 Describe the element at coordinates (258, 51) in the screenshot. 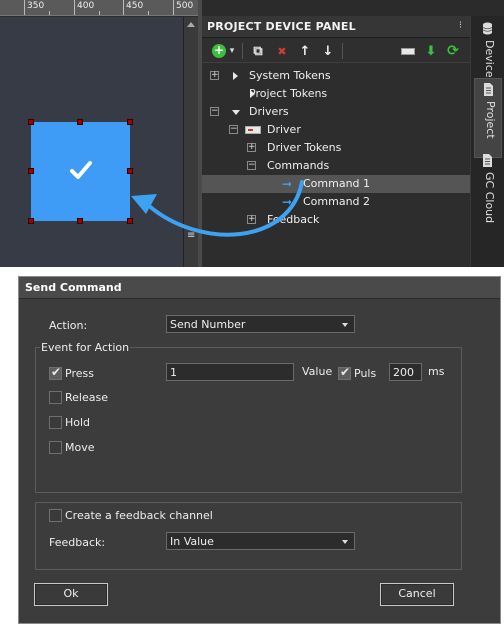

I see `duplicate-button: ⧉` at that location.